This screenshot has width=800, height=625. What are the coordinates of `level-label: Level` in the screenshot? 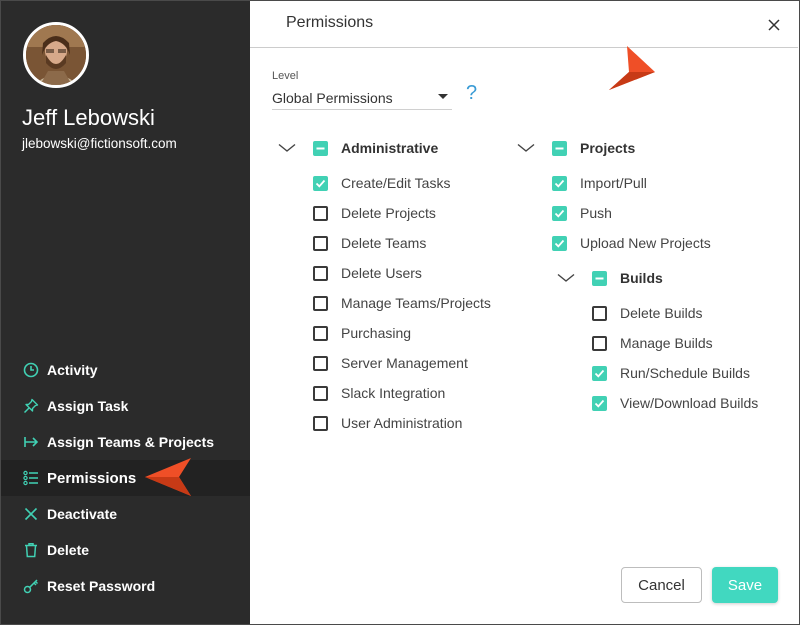 It's located at (285, 76).